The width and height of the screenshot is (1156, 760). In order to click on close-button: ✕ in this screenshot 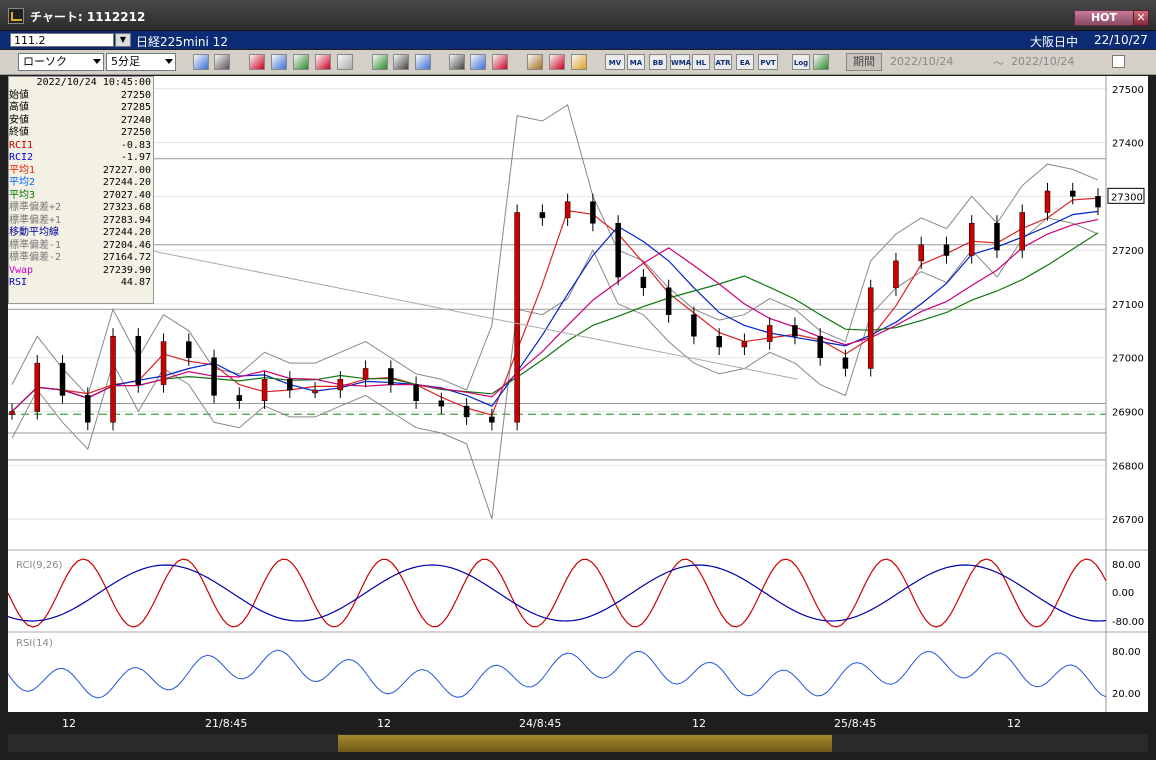, I will do `click(1141, 18)`.